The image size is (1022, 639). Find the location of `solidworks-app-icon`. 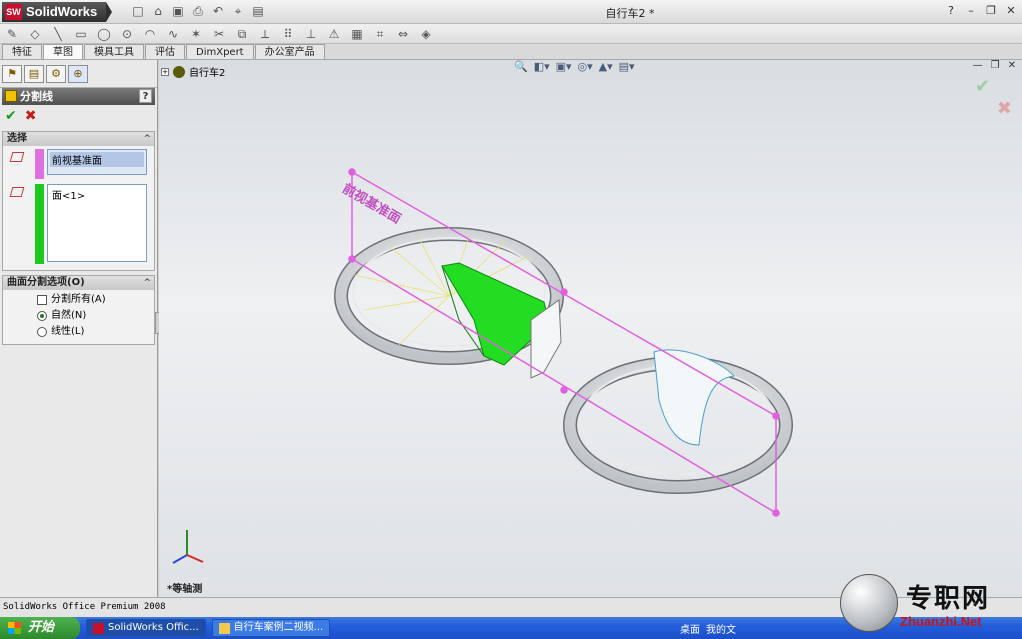

solidworks-app-icon is located at coordinates (98, 628).